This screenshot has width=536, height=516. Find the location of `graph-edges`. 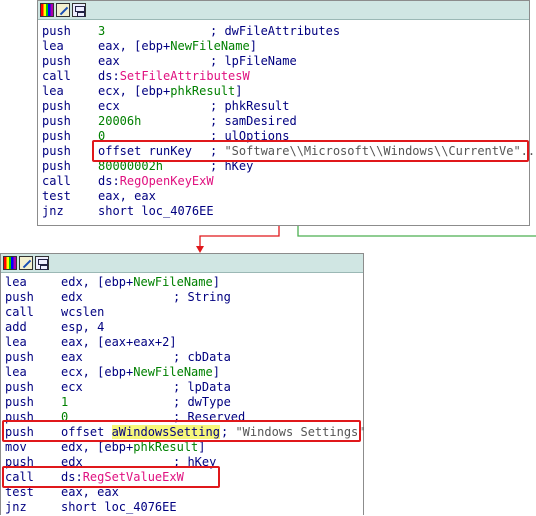

graph-edges is located at coordinates (366, 239).